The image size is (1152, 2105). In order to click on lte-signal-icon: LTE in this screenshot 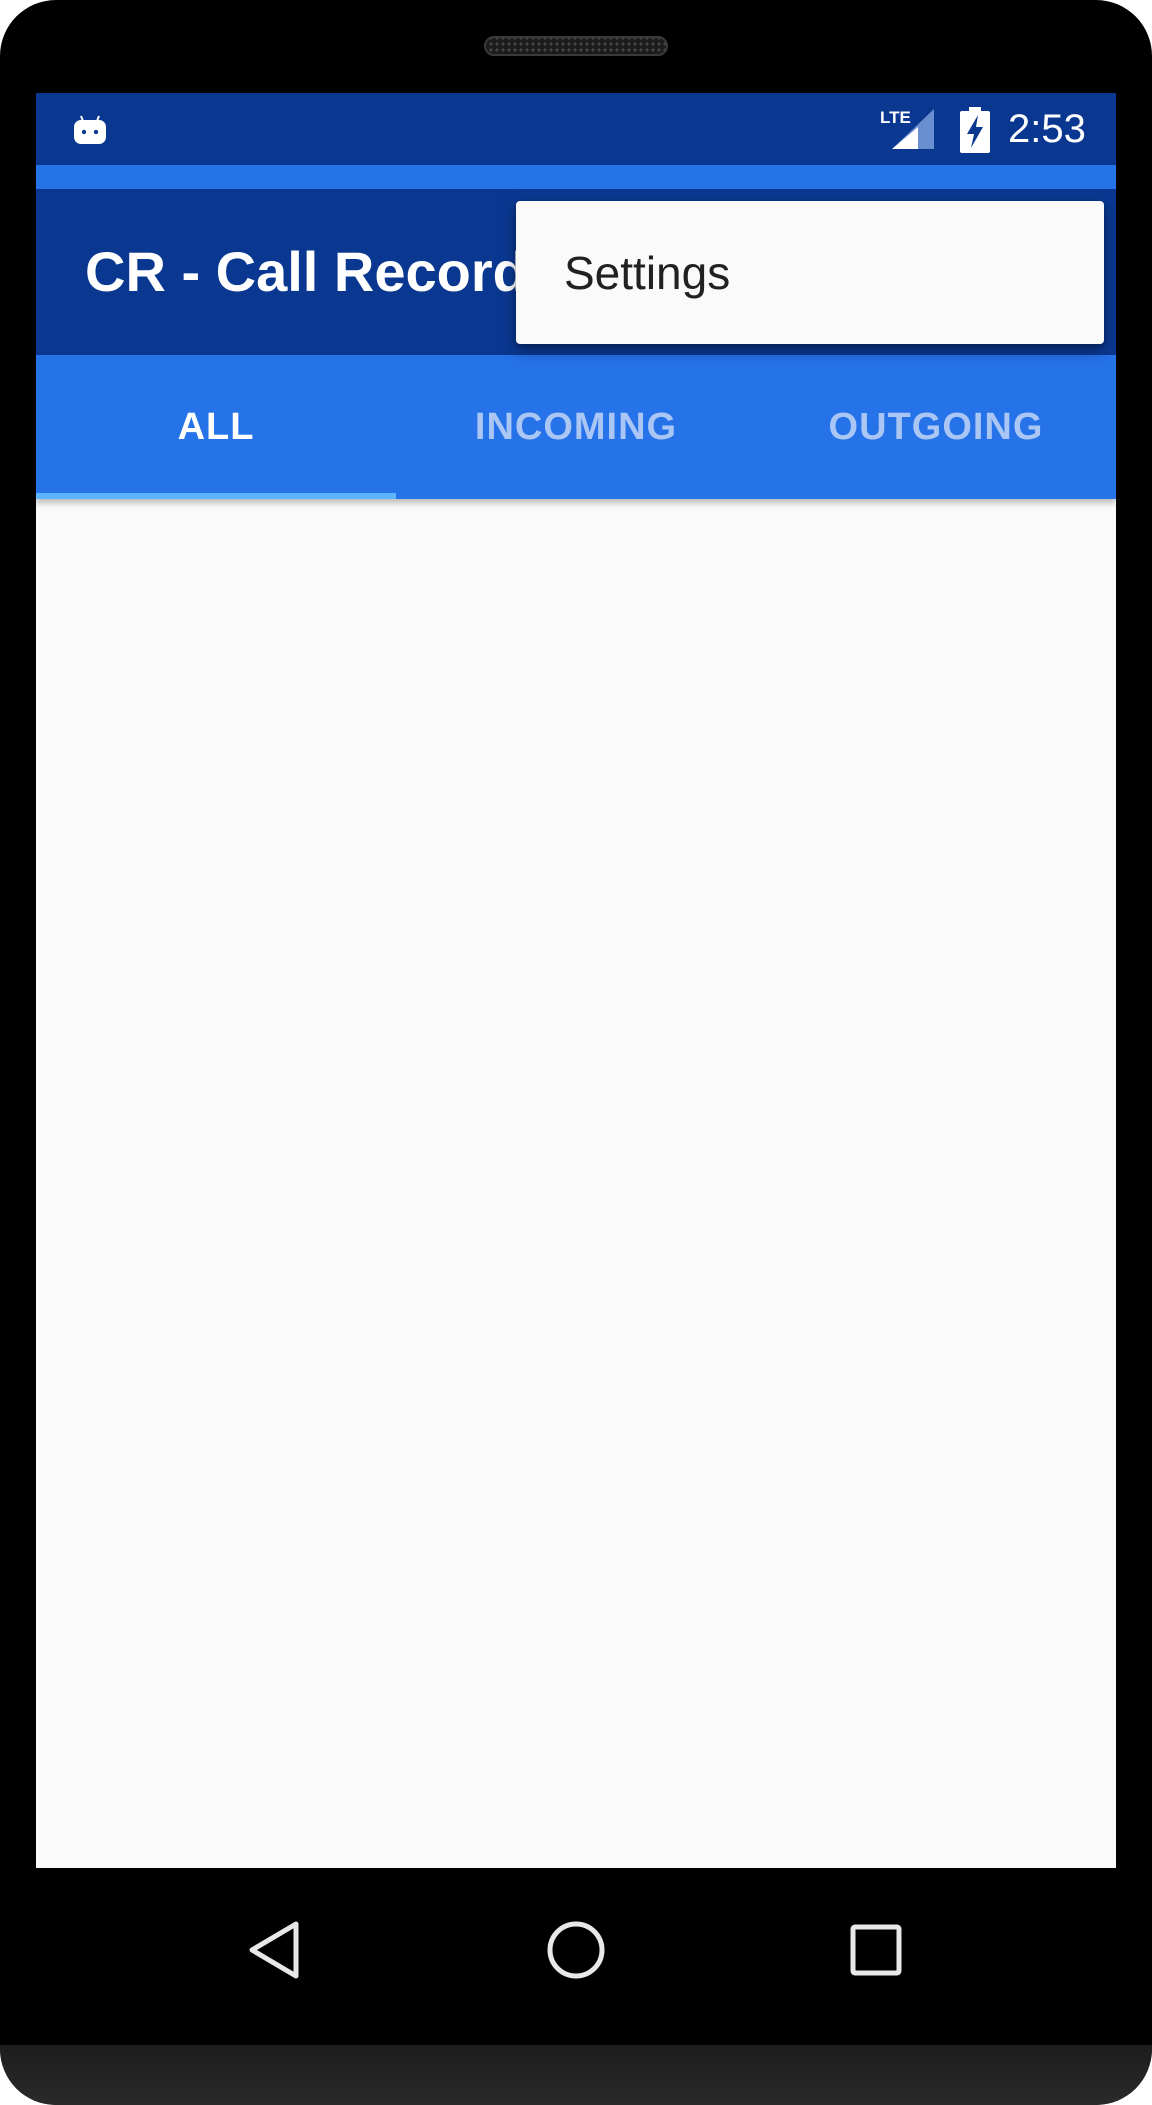, I will do `click(907, 128)`.